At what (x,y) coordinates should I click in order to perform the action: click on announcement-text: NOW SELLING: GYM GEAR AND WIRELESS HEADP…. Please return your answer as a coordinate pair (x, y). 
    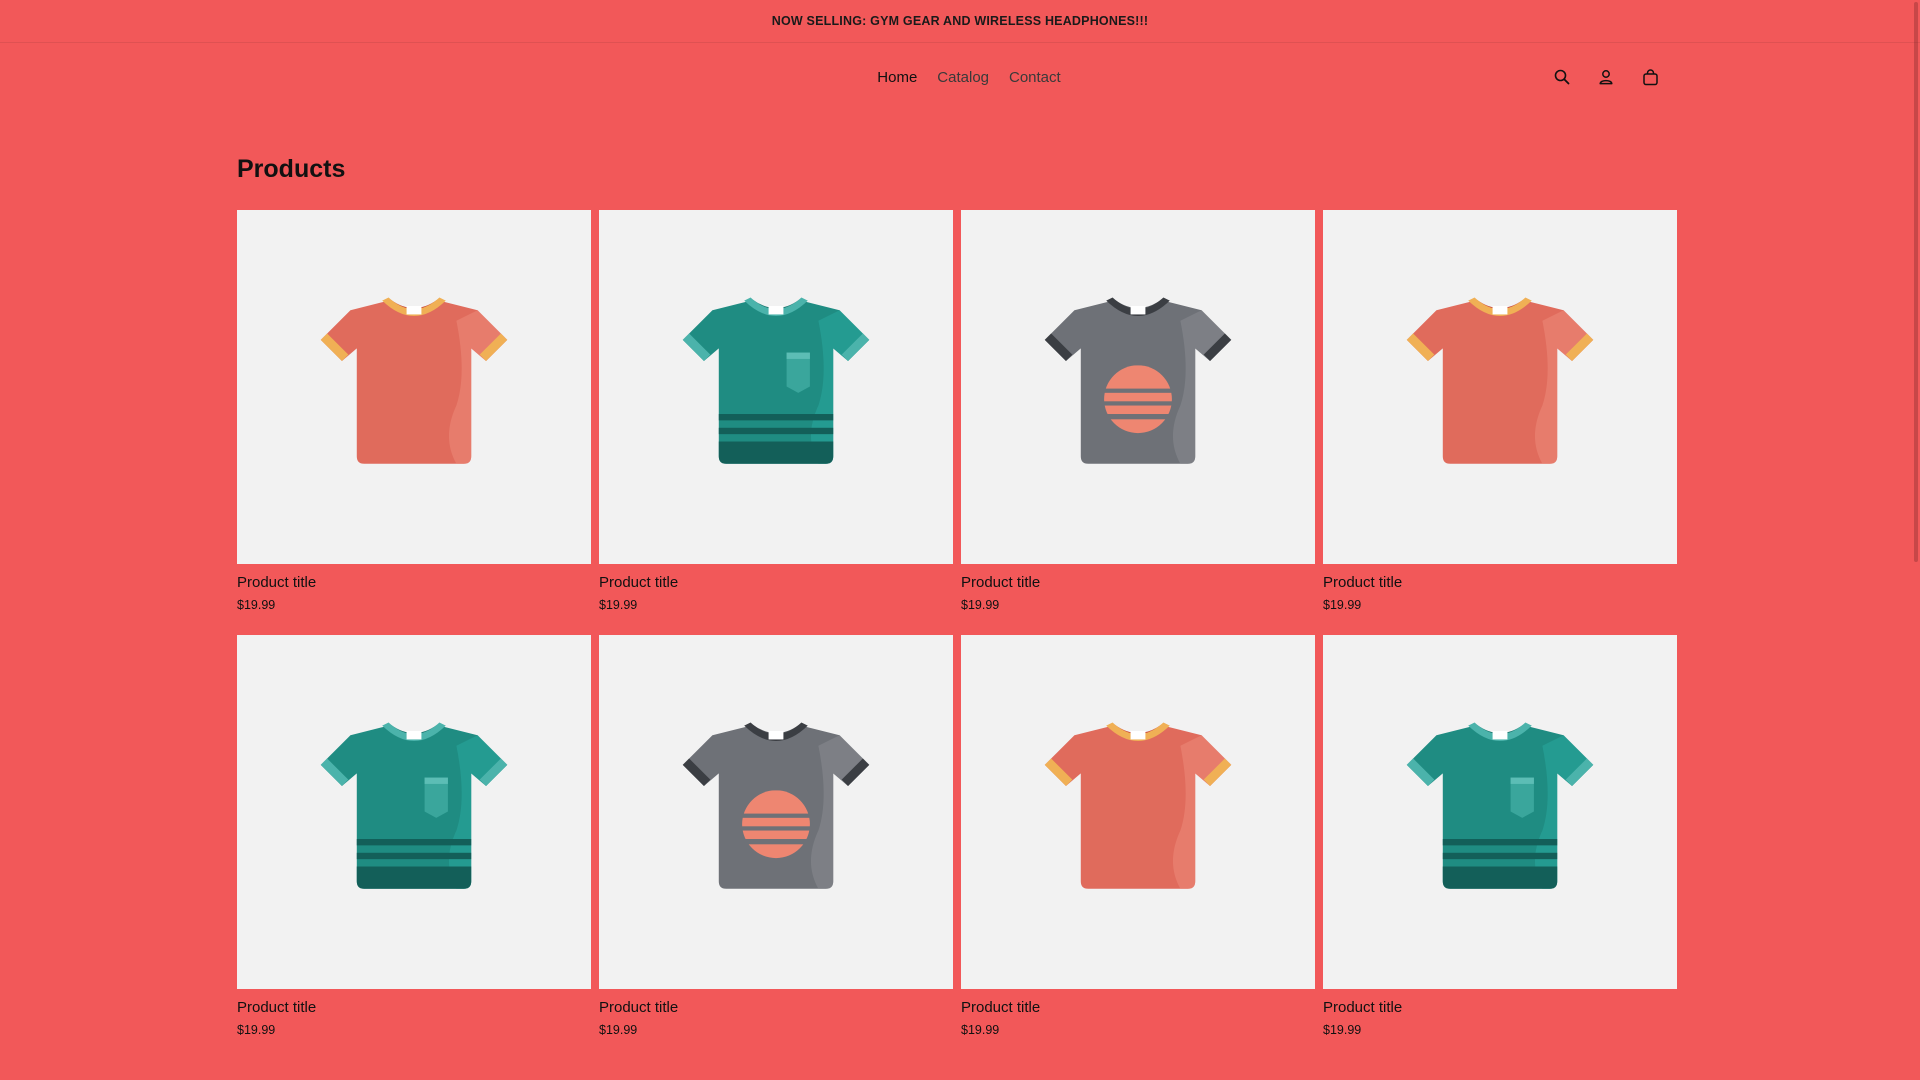
    Looking at the image, I should click on (960, 21).